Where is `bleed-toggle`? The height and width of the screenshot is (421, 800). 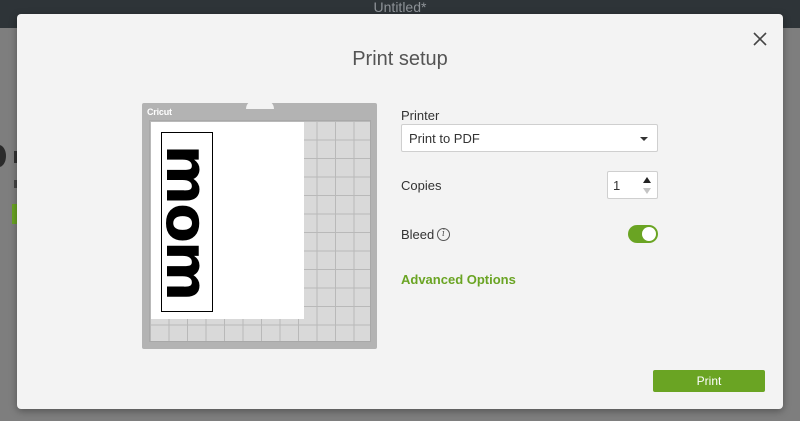
bleed-toggle is located at coordinates (643, 234).